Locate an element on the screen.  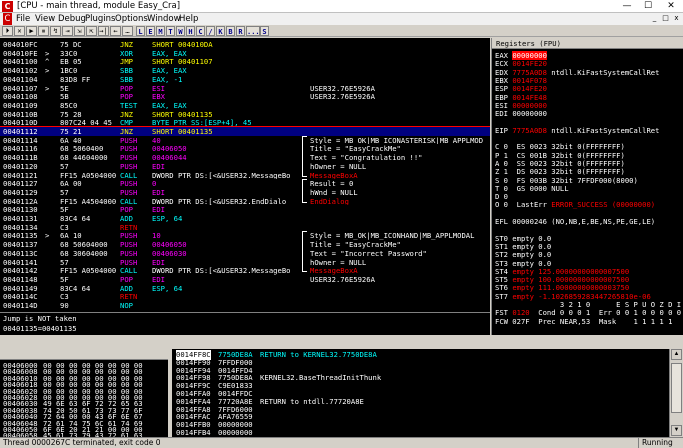
toolbar-button-1: ✕ is located at coordinates (19, 31).